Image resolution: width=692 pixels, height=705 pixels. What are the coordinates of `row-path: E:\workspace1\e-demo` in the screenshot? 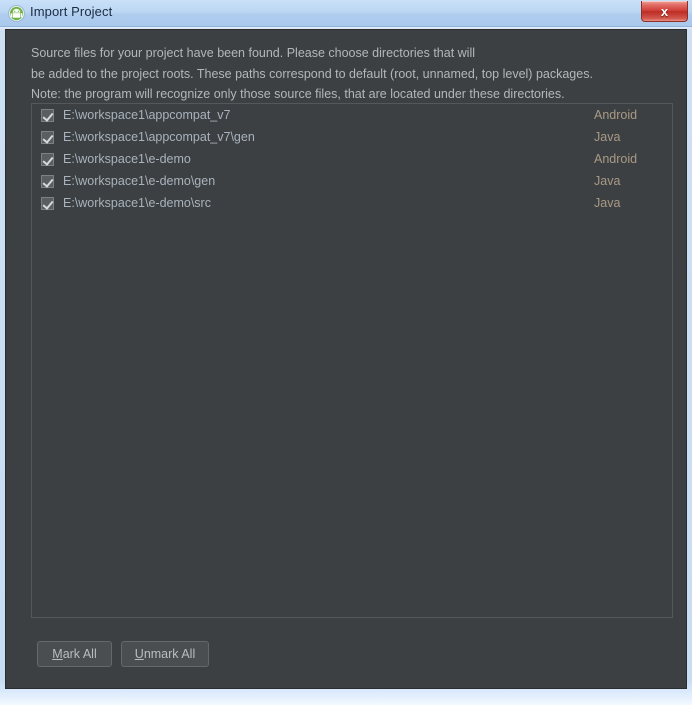 It's located at (127, 159).